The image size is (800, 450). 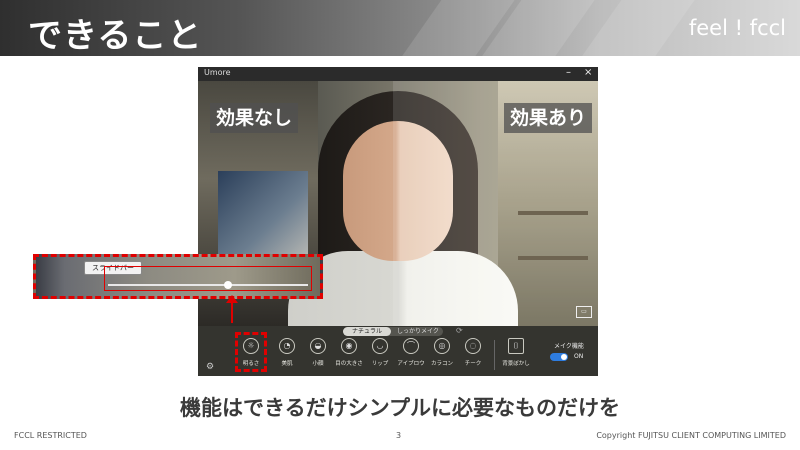 I want to click on slide-caption: 機能はできるだけシンプルに必要なものだけを, so click(x=400, y=408).